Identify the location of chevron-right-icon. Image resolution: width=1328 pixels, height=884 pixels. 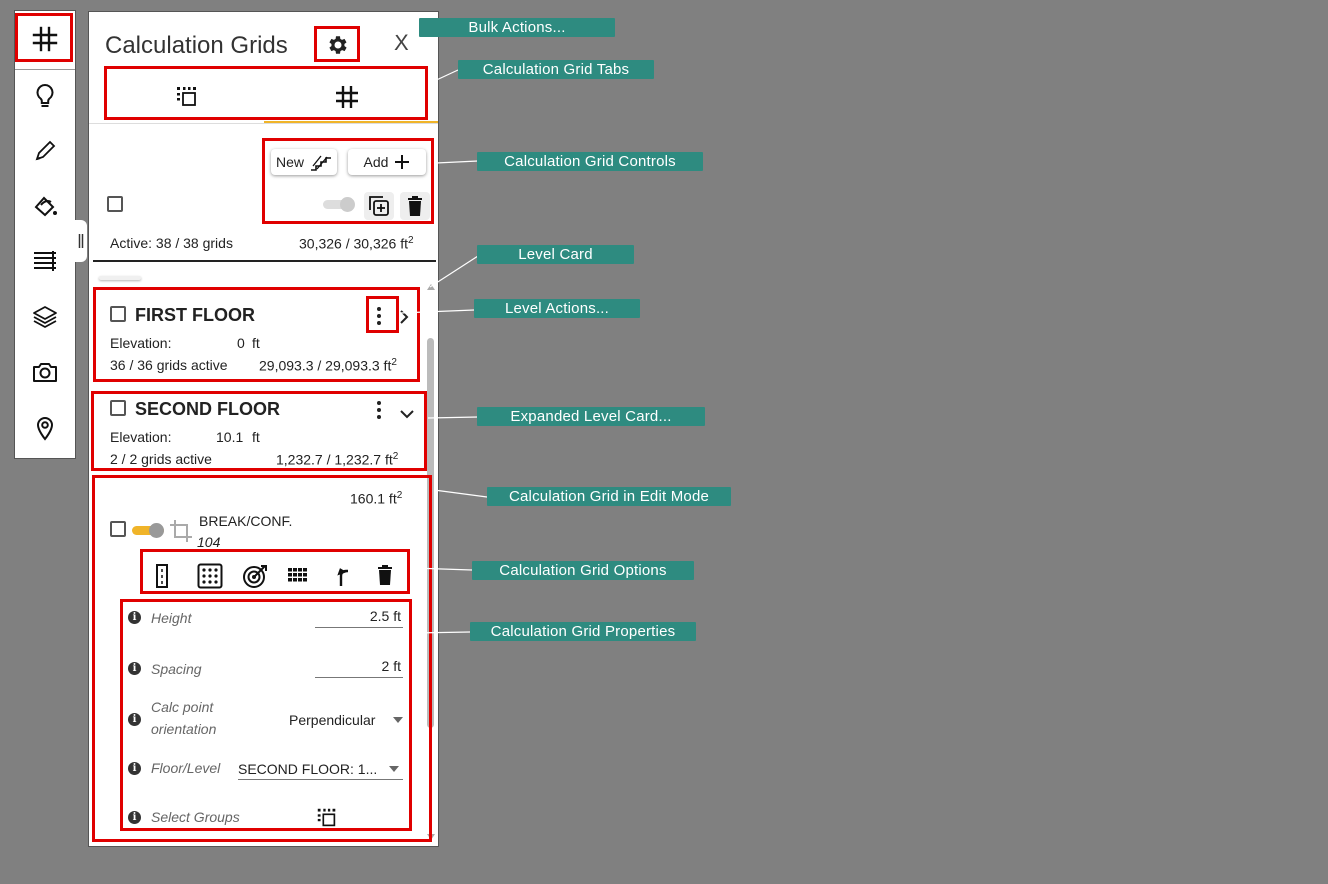
(404, 317).